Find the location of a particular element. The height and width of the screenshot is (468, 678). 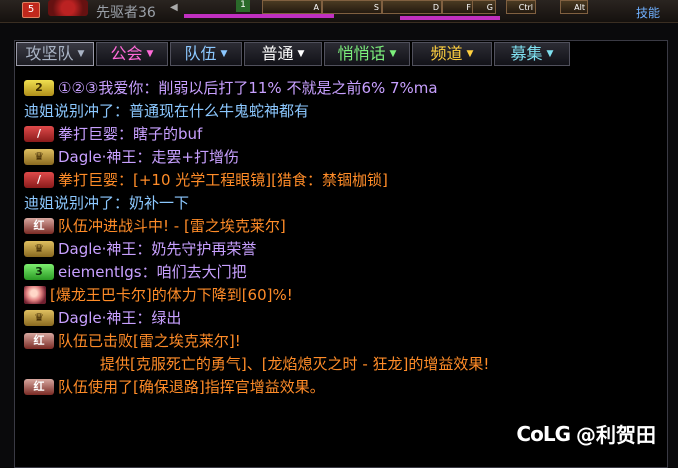

chat-message-text: eiementIgs：咱们去大门把 is located at coordinates (152, 272).